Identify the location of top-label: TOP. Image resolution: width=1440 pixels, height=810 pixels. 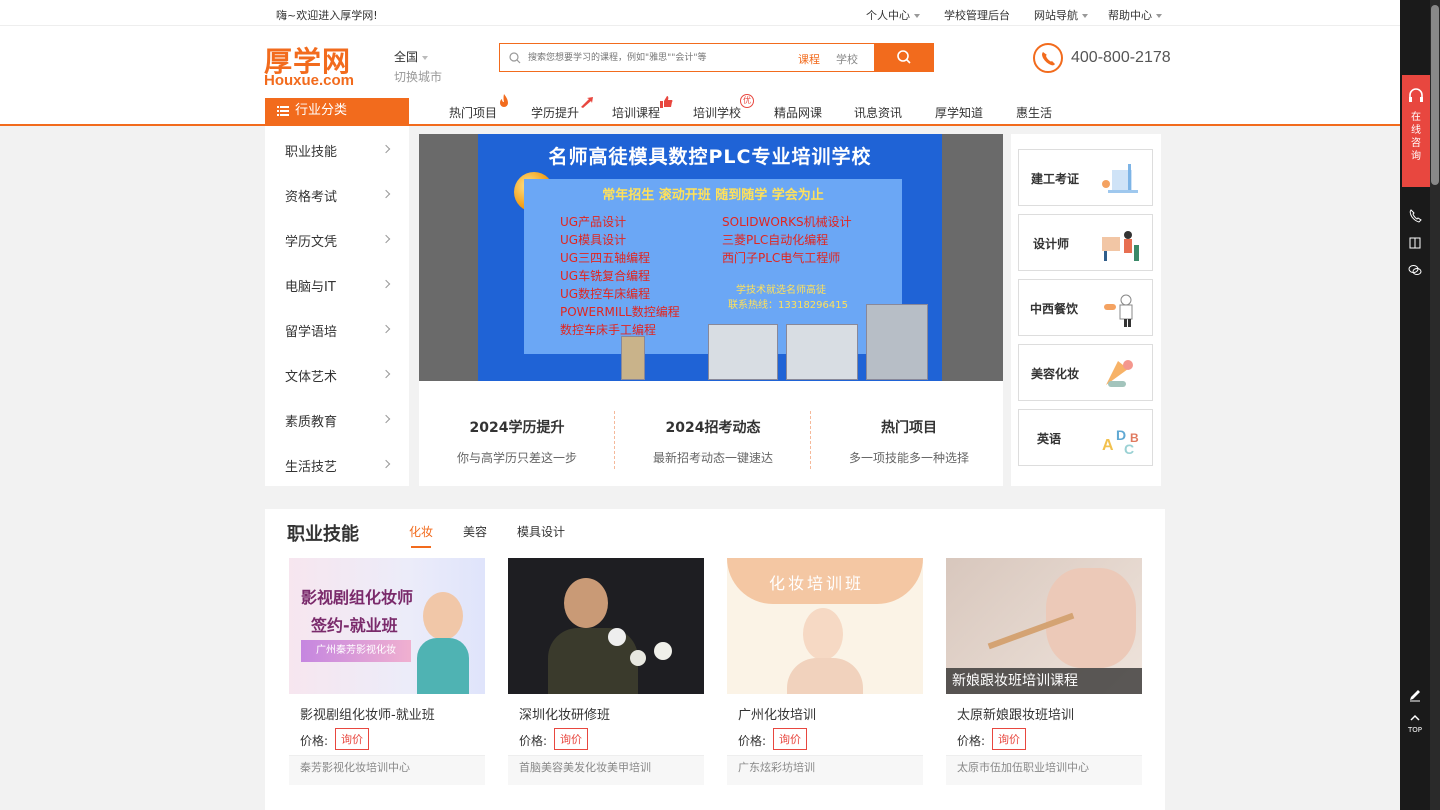
(1415, 730).